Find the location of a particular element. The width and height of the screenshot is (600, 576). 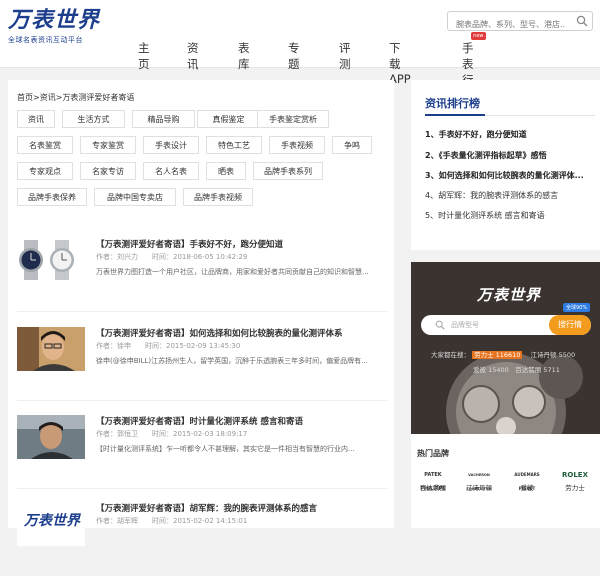

article-meta: 作者：刘兴力 时间：2018-06-05 10:42:29 is located at coordinates (172, 257).